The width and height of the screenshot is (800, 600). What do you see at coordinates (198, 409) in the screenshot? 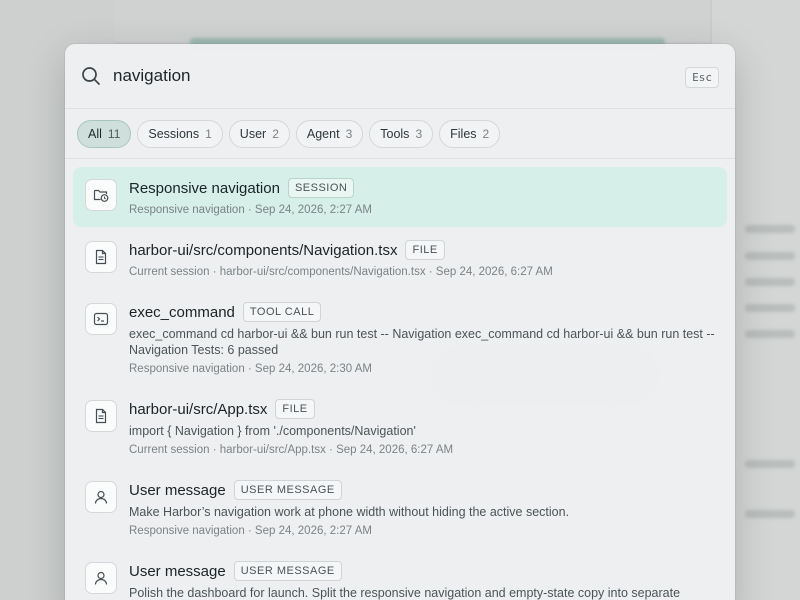
I see `result-title: harbor-ui/src/App.tsx` at bounding box center [198, 409].